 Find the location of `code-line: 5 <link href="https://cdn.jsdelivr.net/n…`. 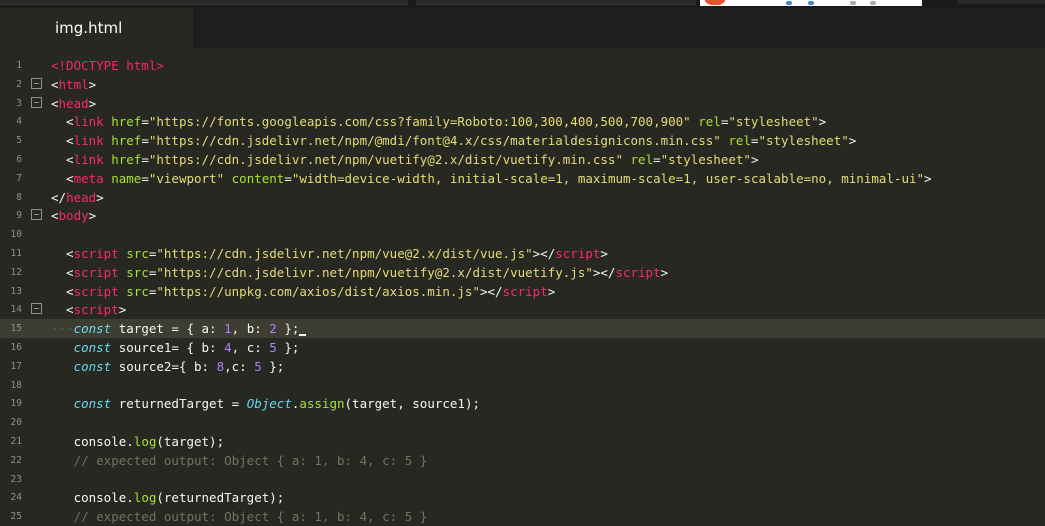

code-line: 5 <link href="https://cdn.jsdelivr.net/n… is located at coordinates (522, 140).